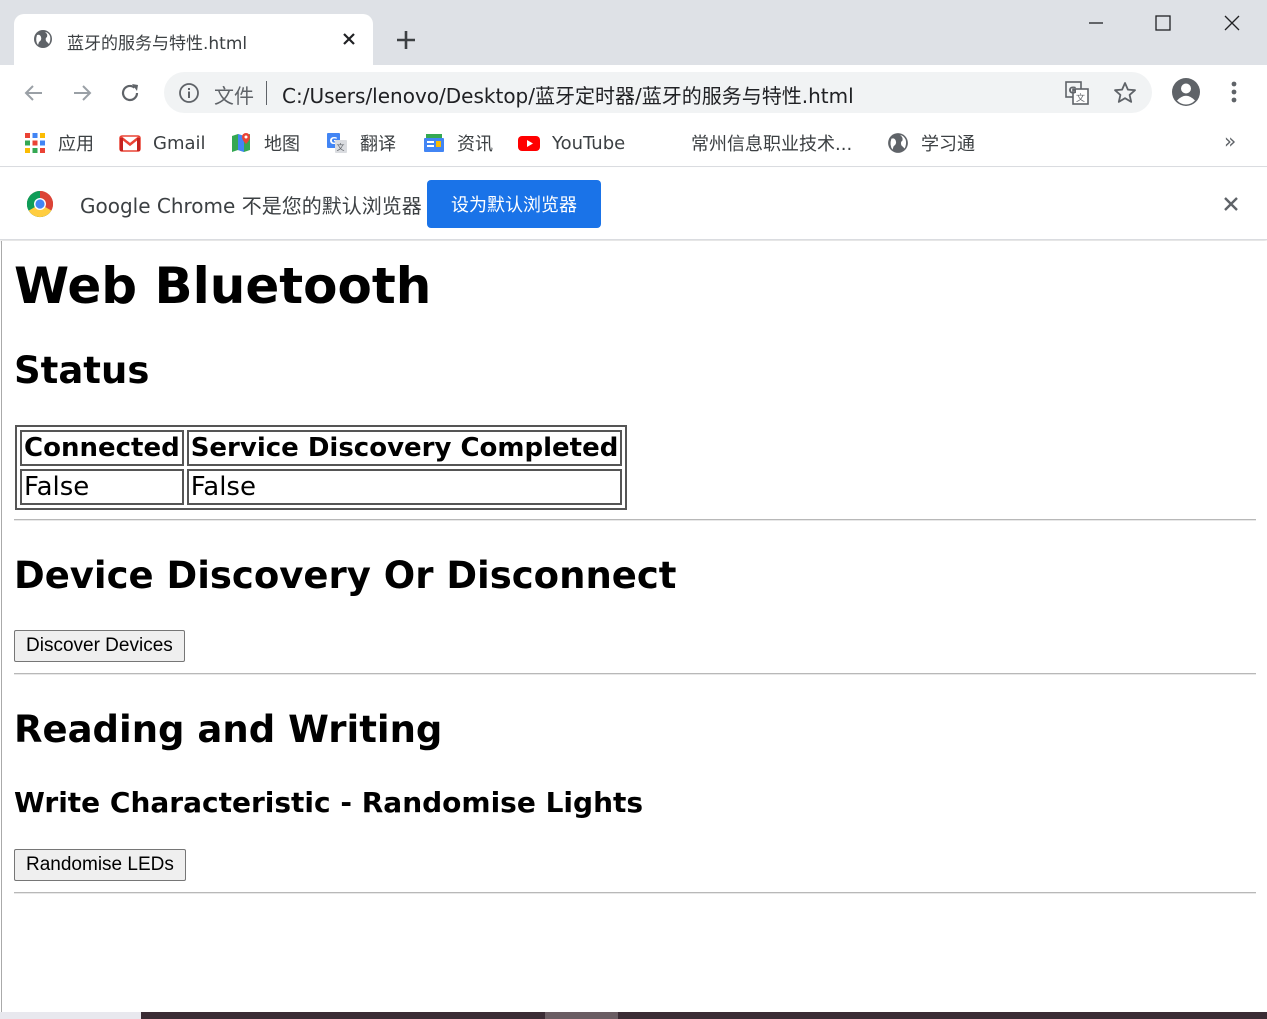  I want to click on profile-avatar-icon, so click(1186, 92).